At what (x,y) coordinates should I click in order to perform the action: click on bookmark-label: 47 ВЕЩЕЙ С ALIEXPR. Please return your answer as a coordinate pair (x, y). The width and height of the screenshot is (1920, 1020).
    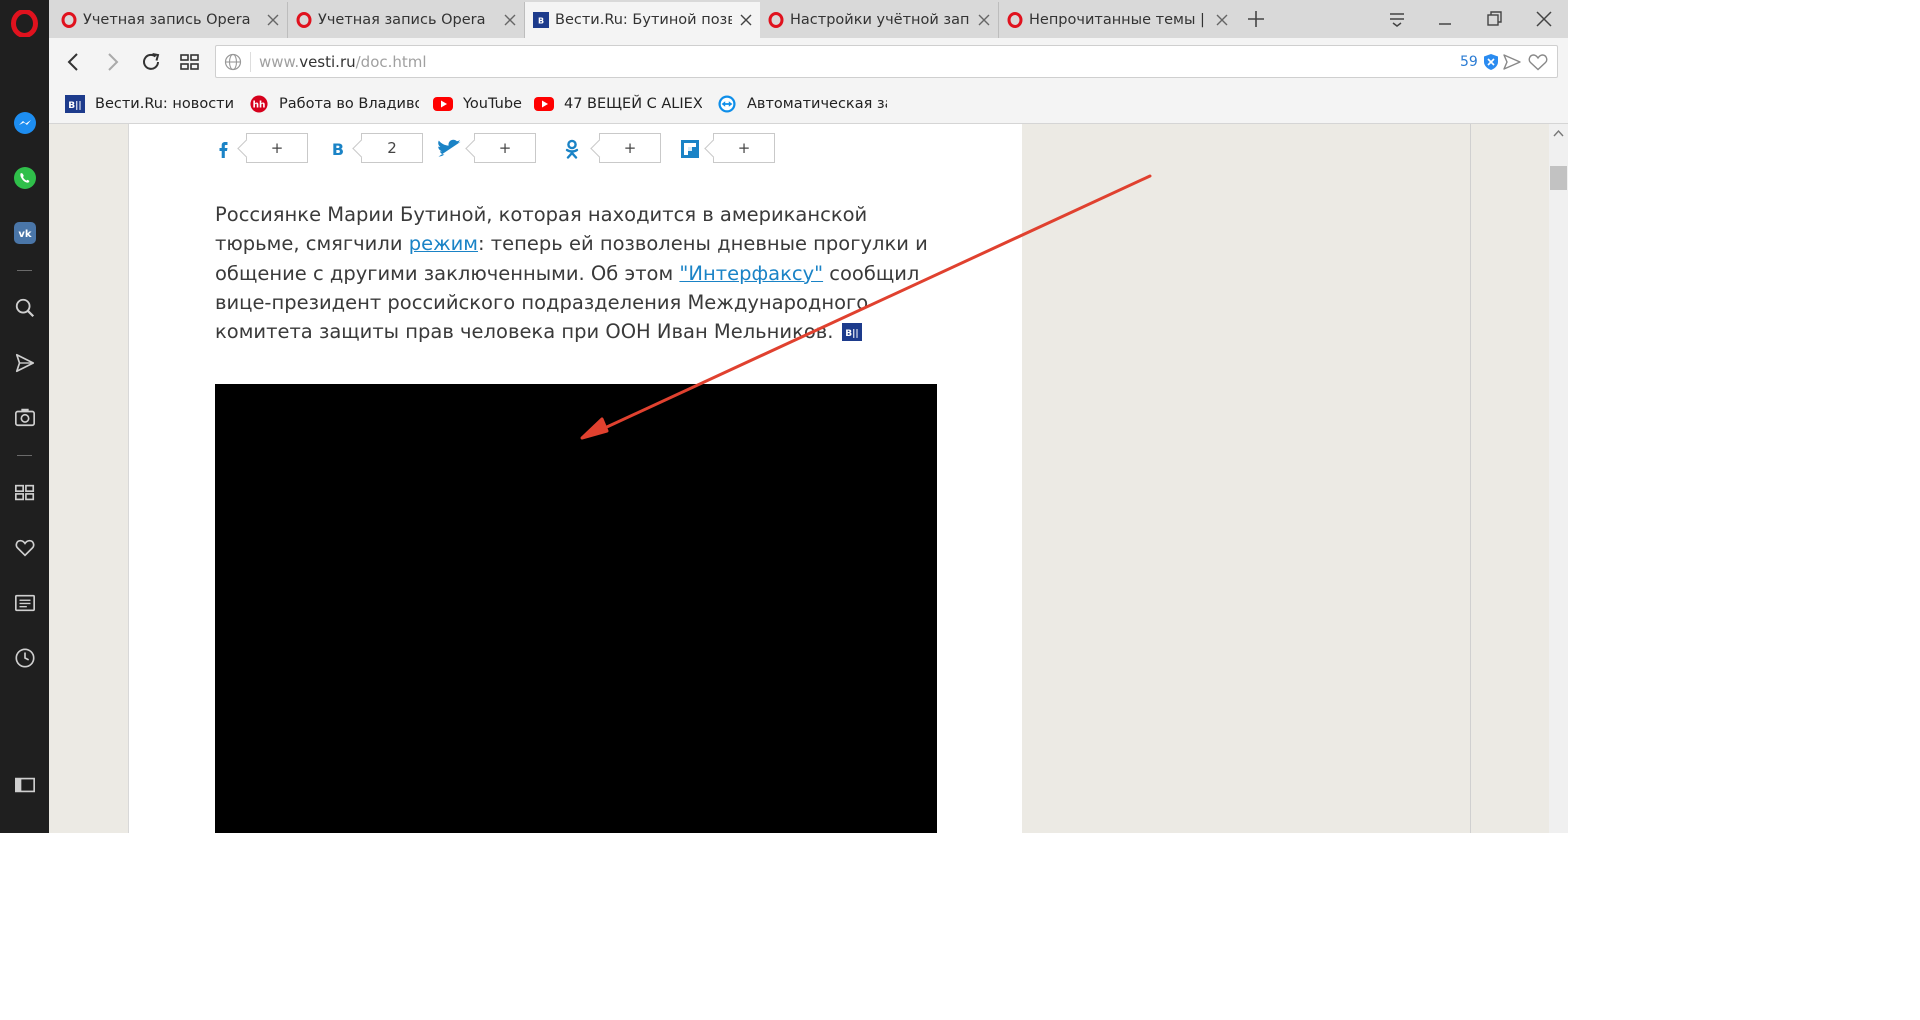
    Looking at the image, I should click on (633, 104).